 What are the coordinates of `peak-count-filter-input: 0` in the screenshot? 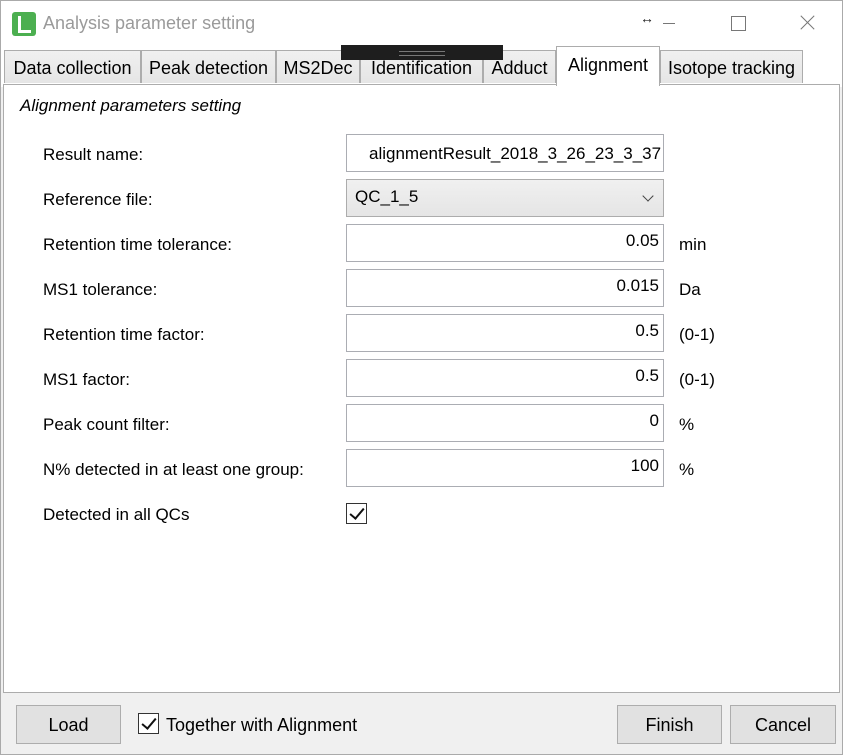 It's located at (505, 423).